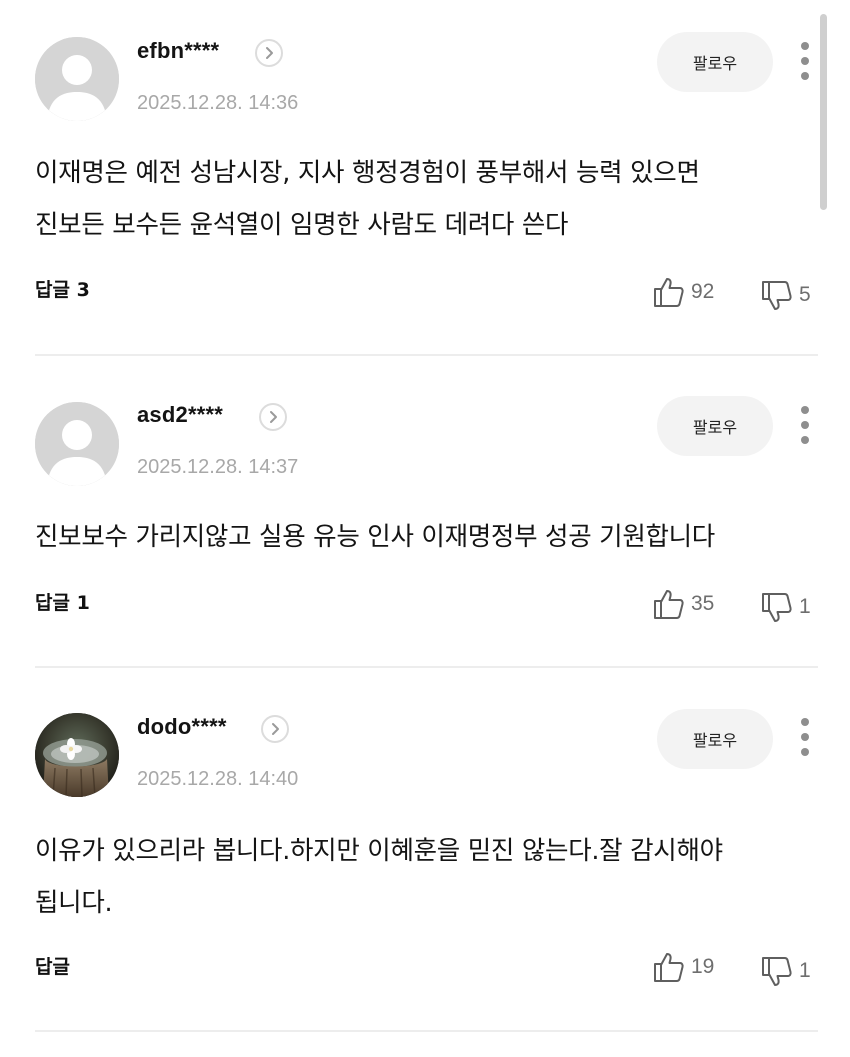 Image resolution: width=850 pixels, height=1057 pixels. Describe the element at coordinates (180, 415) in the screenshot. I see `username: asd2****` at that location.